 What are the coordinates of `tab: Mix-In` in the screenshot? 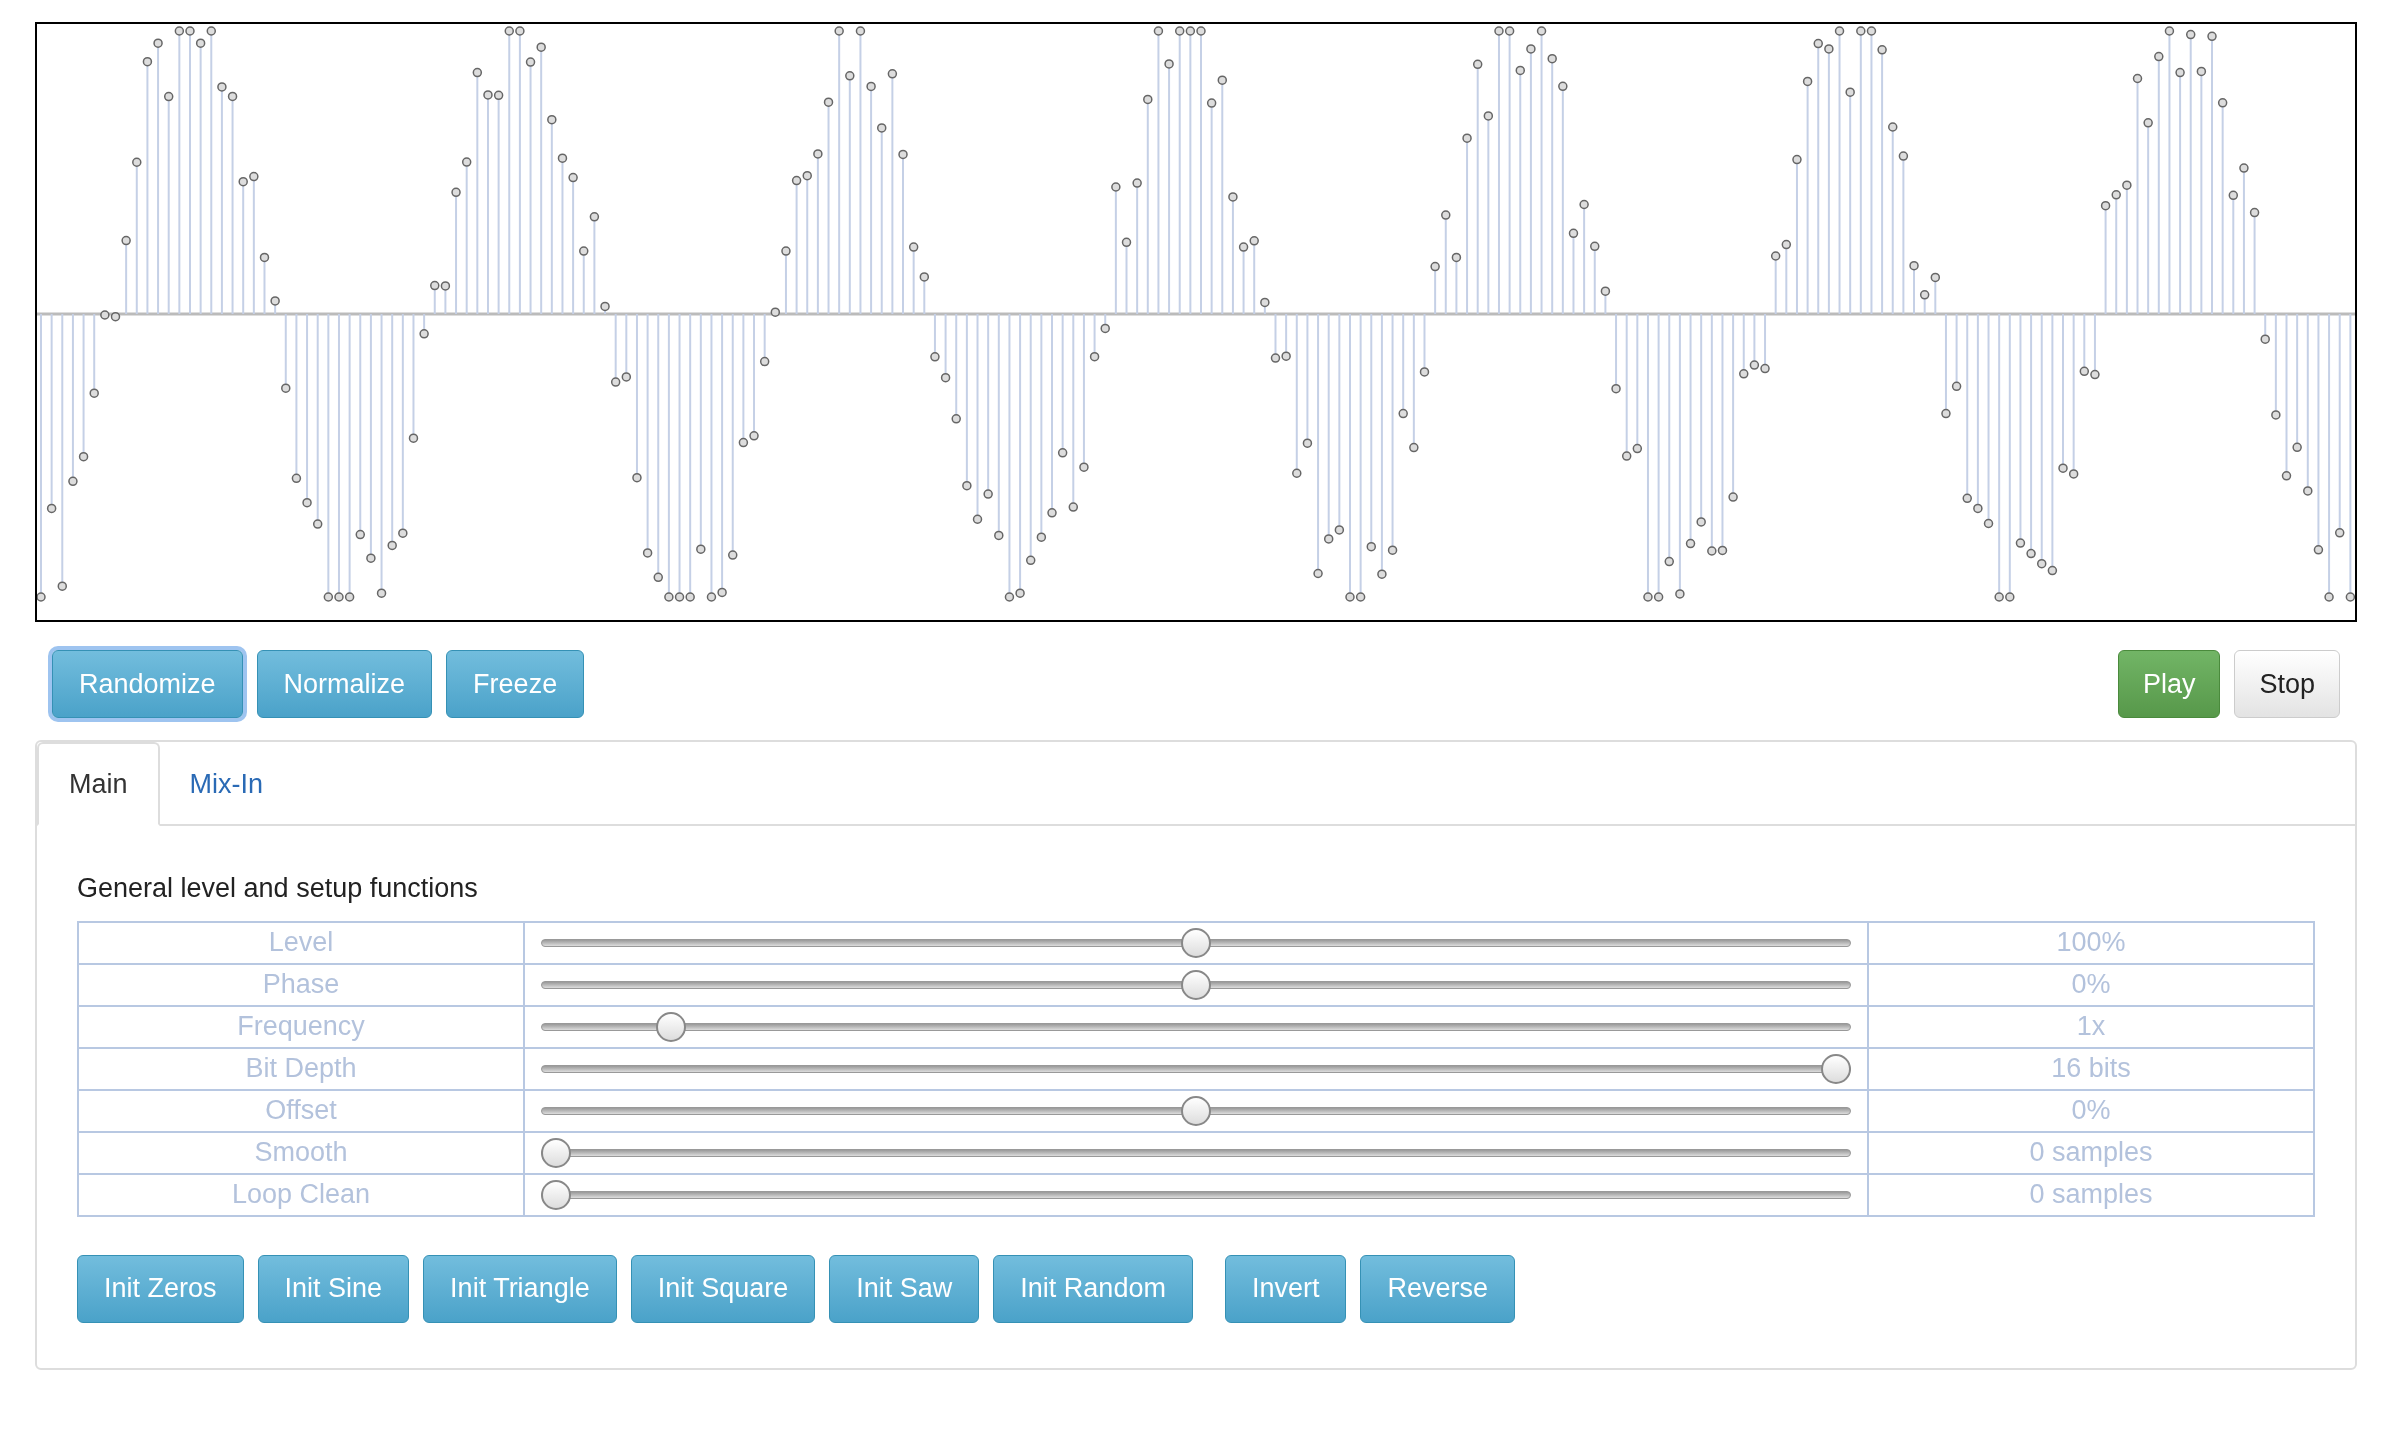 It's located at (226, 784).